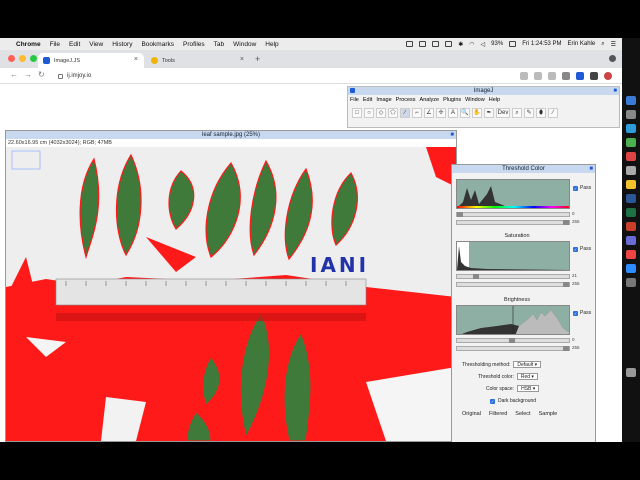 The image size is (640, 480). Describe the element at coordinates (631, 240) in the screenshot. I see `teams-icon` at that location.